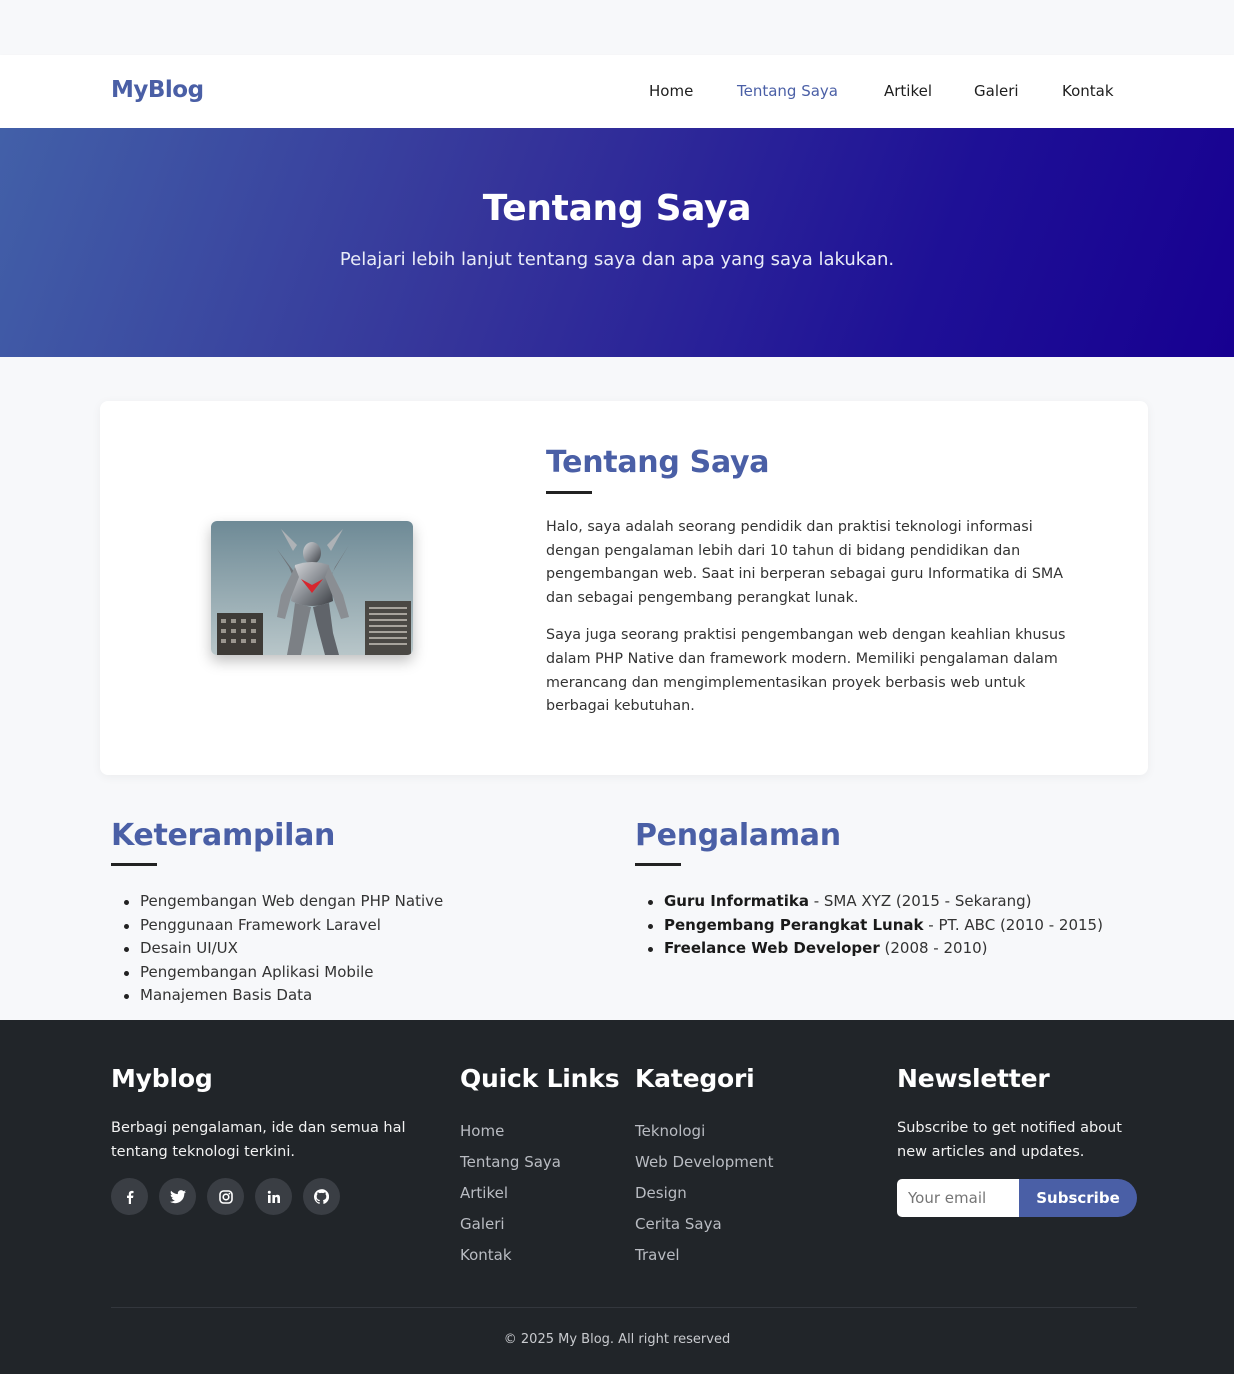 This screenshot has width=1234, height=1374. Describe the element at coordinates (367, 996) in the screenshot. I see `list-item: Manajemen Basis Data` at that location.